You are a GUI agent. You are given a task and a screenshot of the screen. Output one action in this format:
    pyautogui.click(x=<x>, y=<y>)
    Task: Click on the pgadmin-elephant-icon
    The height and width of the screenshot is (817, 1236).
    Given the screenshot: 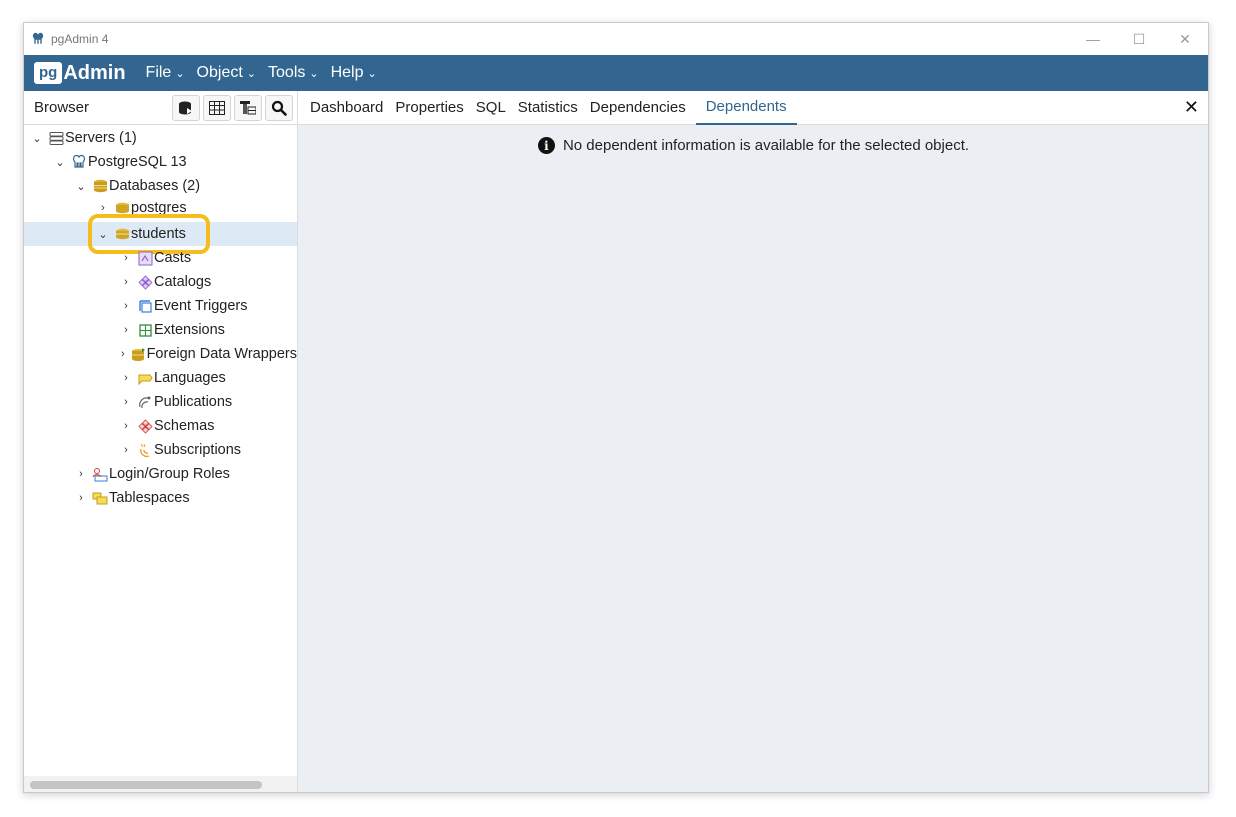 What is the action you would take?
    pyautogui.click(x=38, y=39)
    